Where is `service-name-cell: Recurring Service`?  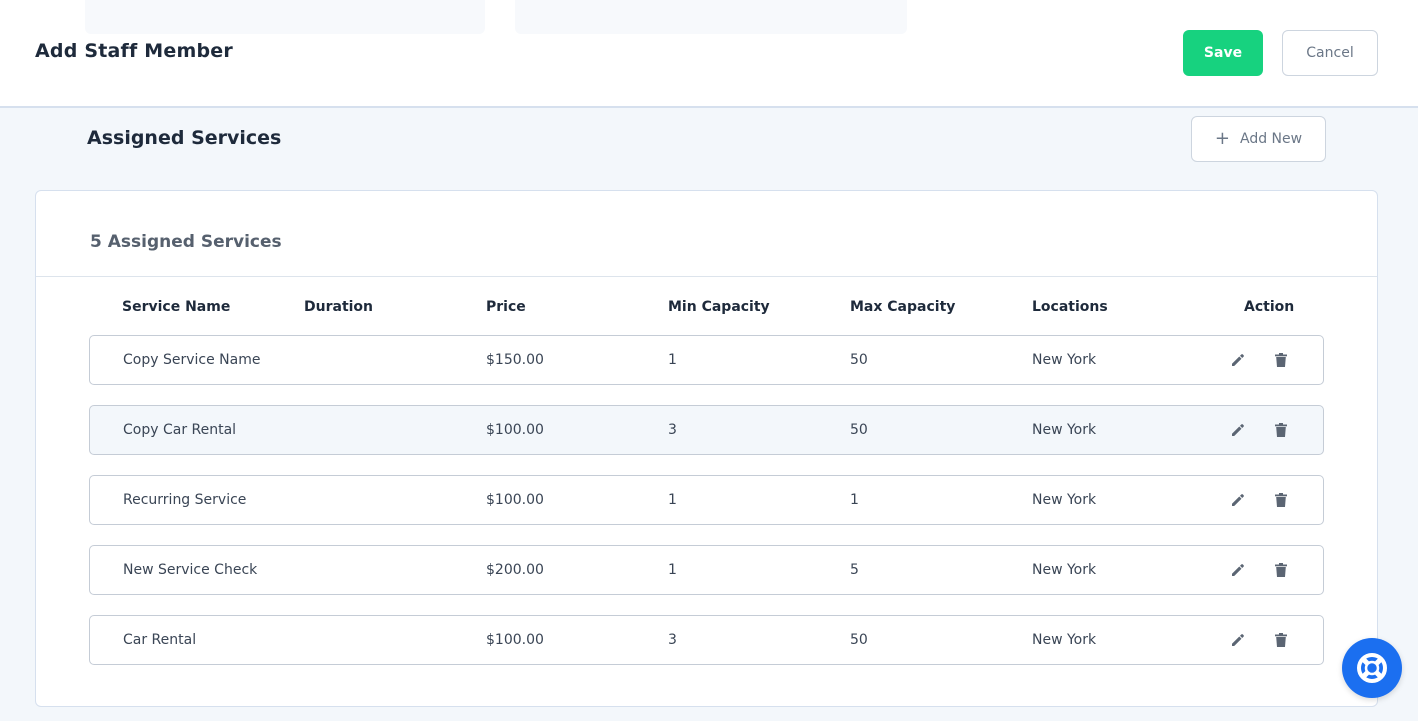 service-name-cell: Recurring Service is located at coordinates (185, 500).